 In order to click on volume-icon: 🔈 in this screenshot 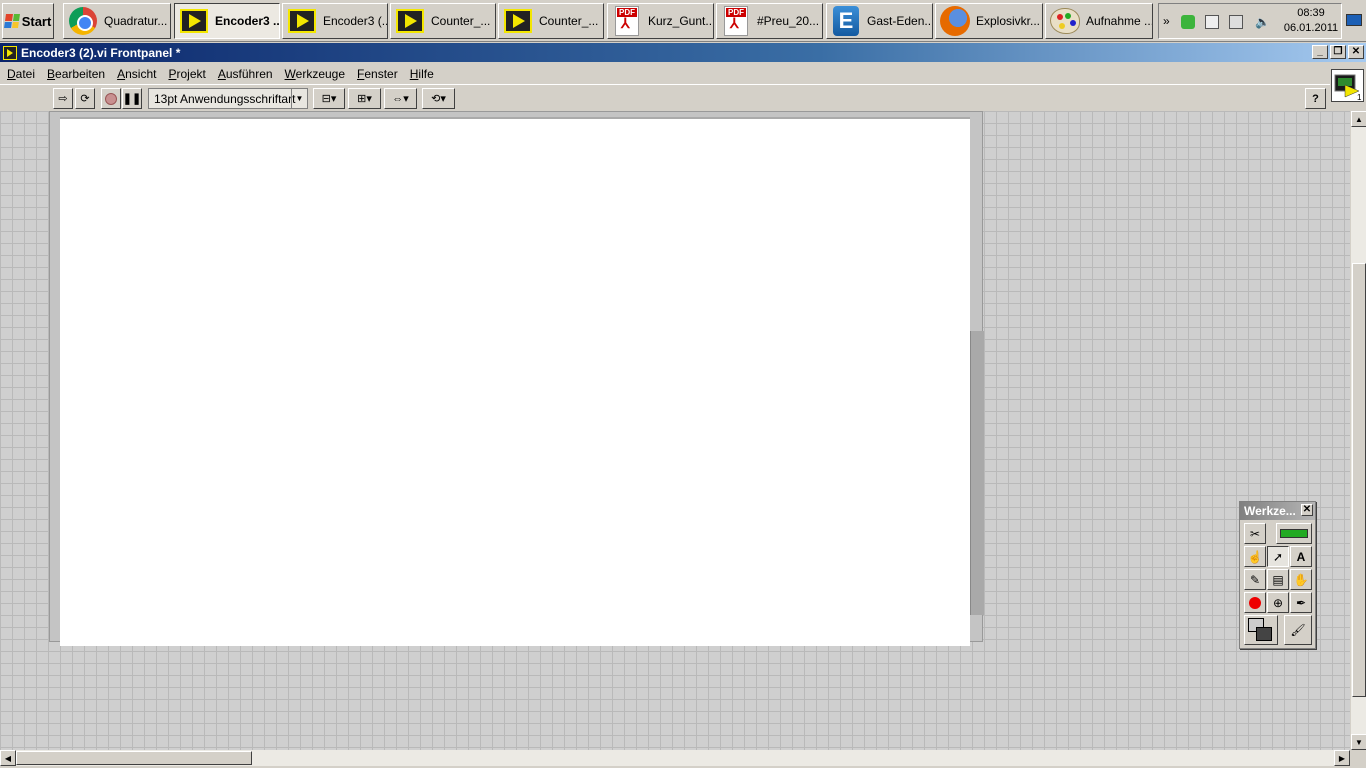, I will do `click(1262, 22)`.